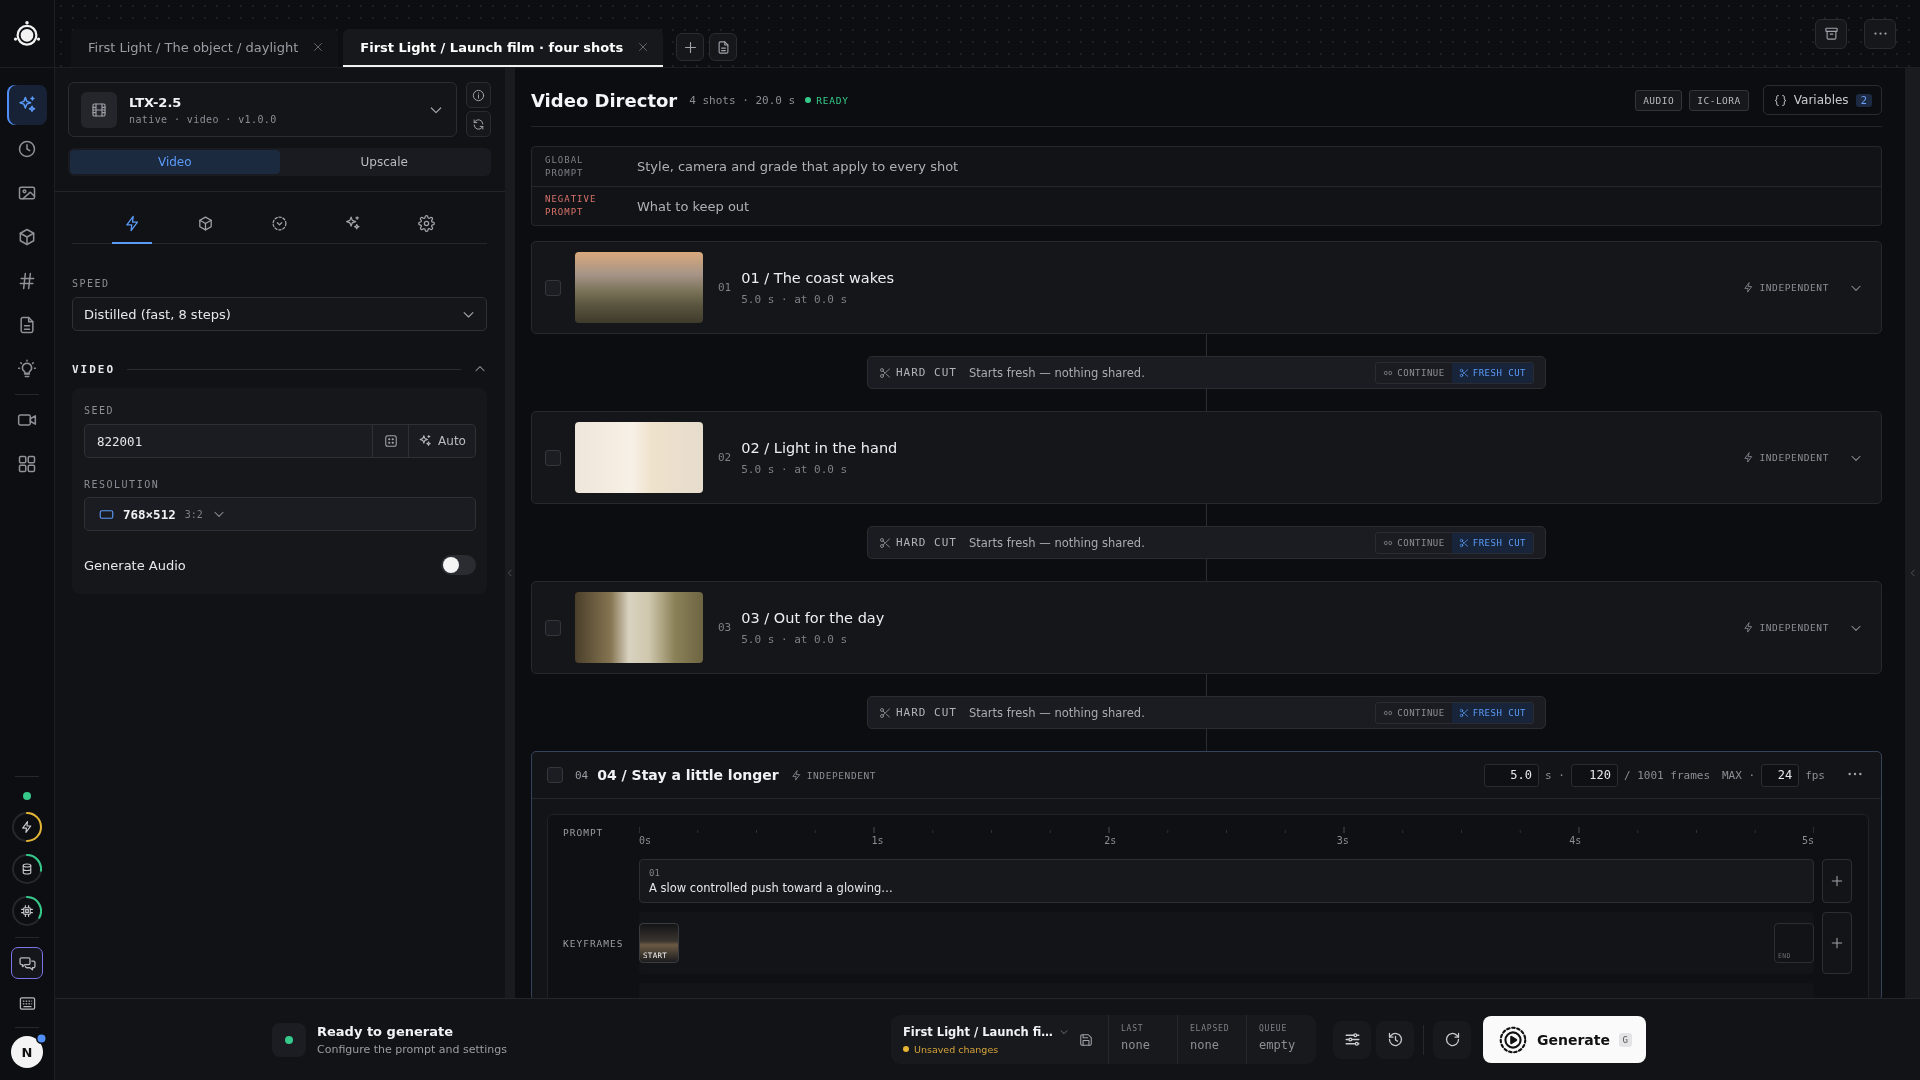 Image resolution: width=1920 pixels, height=1080 pixels. Describe the element at coordinates (94, 369) in the screenshot. I see `section-title: VIDEO` at that location.